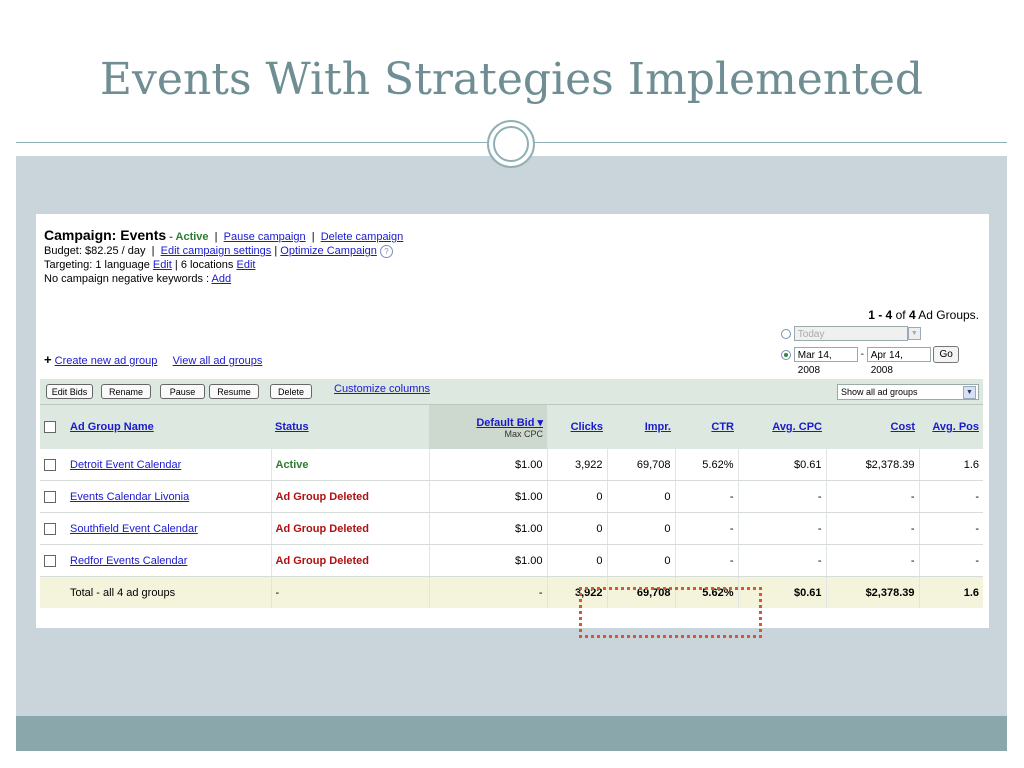 Image resolution: width=1024 pixels, height=768 pixels. I want to click on select-all-checkbox, so click(50, 427).